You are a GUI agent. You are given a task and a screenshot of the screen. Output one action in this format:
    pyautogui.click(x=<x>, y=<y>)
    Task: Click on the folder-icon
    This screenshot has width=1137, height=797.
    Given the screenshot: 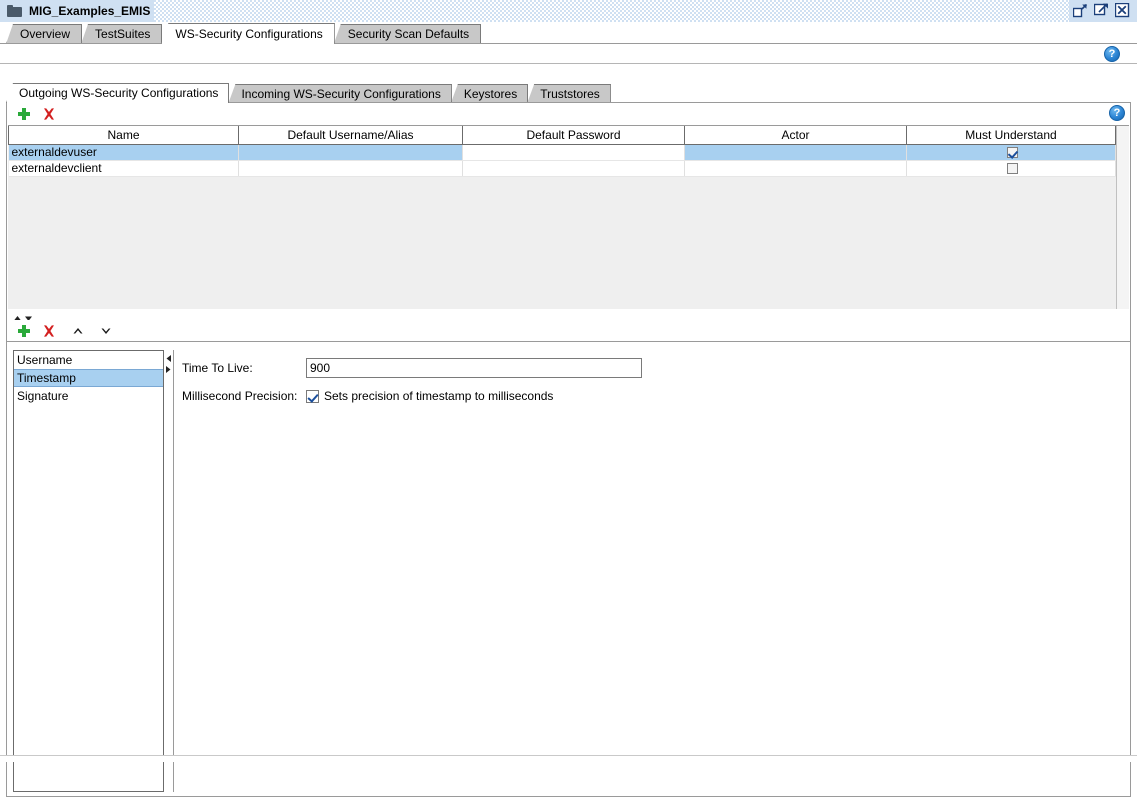 What is the action you would take?
    pyautogui.click(x=14, y=10)
    